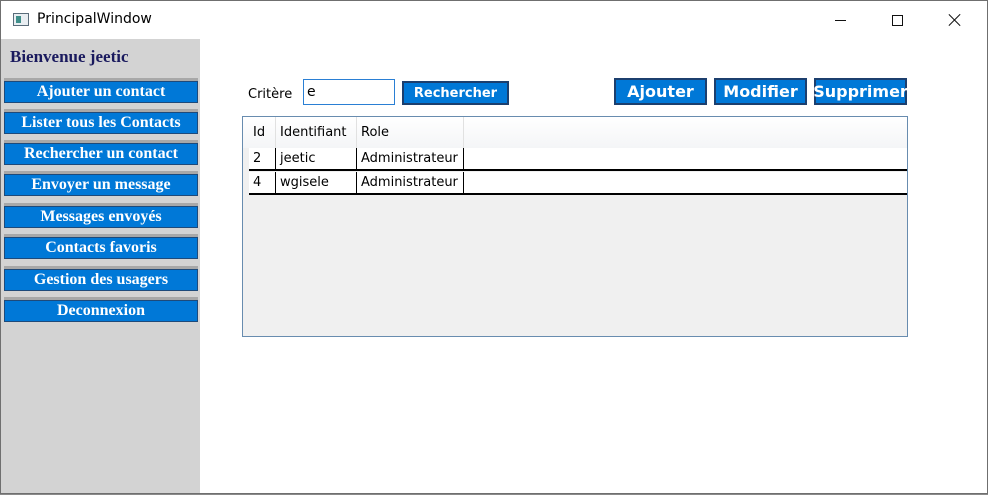  Describe the element at coordinates (101, 217) in the screenshot. I see `sidebar-item-sent-messages: Messages envoyés` at that location.